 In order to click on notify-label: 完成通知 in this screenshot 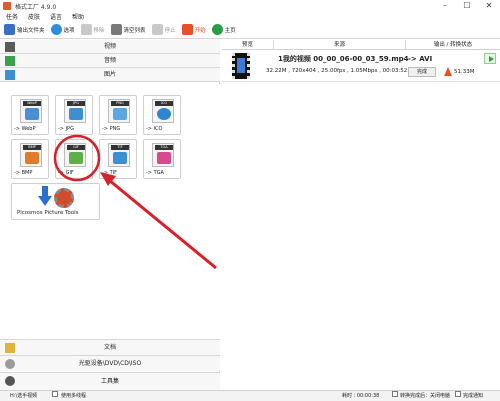, I will do `click(473, 396)`.